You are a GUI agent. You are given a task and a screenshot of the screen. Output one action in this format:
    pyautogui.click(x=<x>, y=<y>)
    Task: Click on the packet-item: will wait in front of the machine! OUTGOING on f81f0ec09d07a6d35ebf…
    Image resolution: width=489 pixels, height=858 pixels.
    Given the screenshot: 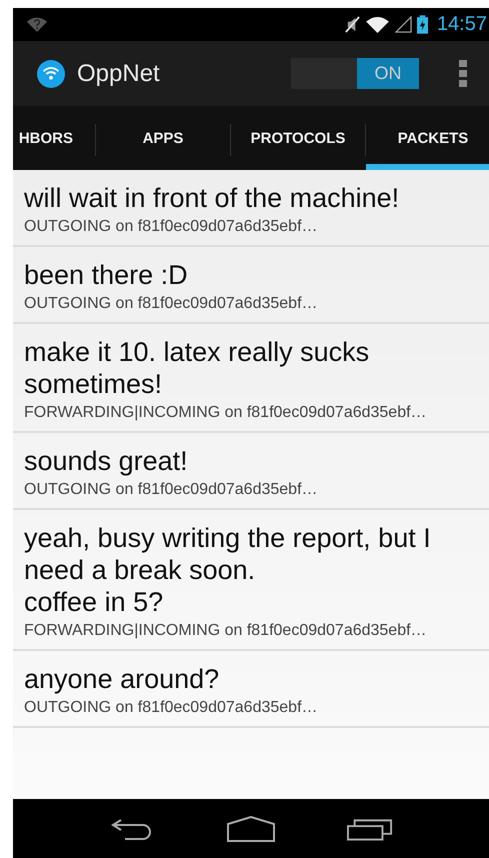 What is the action you would take?
    pyautogui.click(x=251, y=208)
    